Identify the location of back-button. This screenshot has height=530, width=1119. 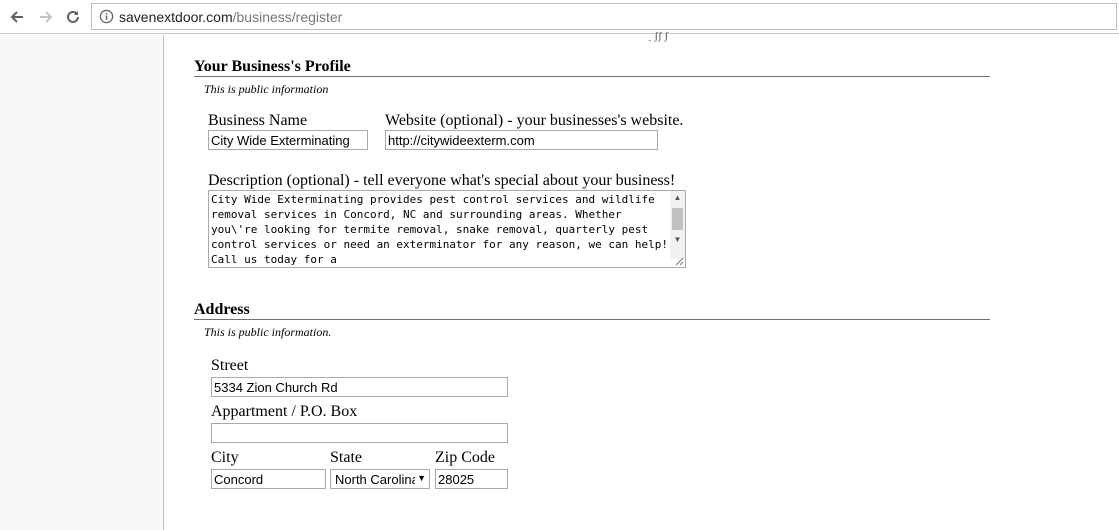
(17, 17).